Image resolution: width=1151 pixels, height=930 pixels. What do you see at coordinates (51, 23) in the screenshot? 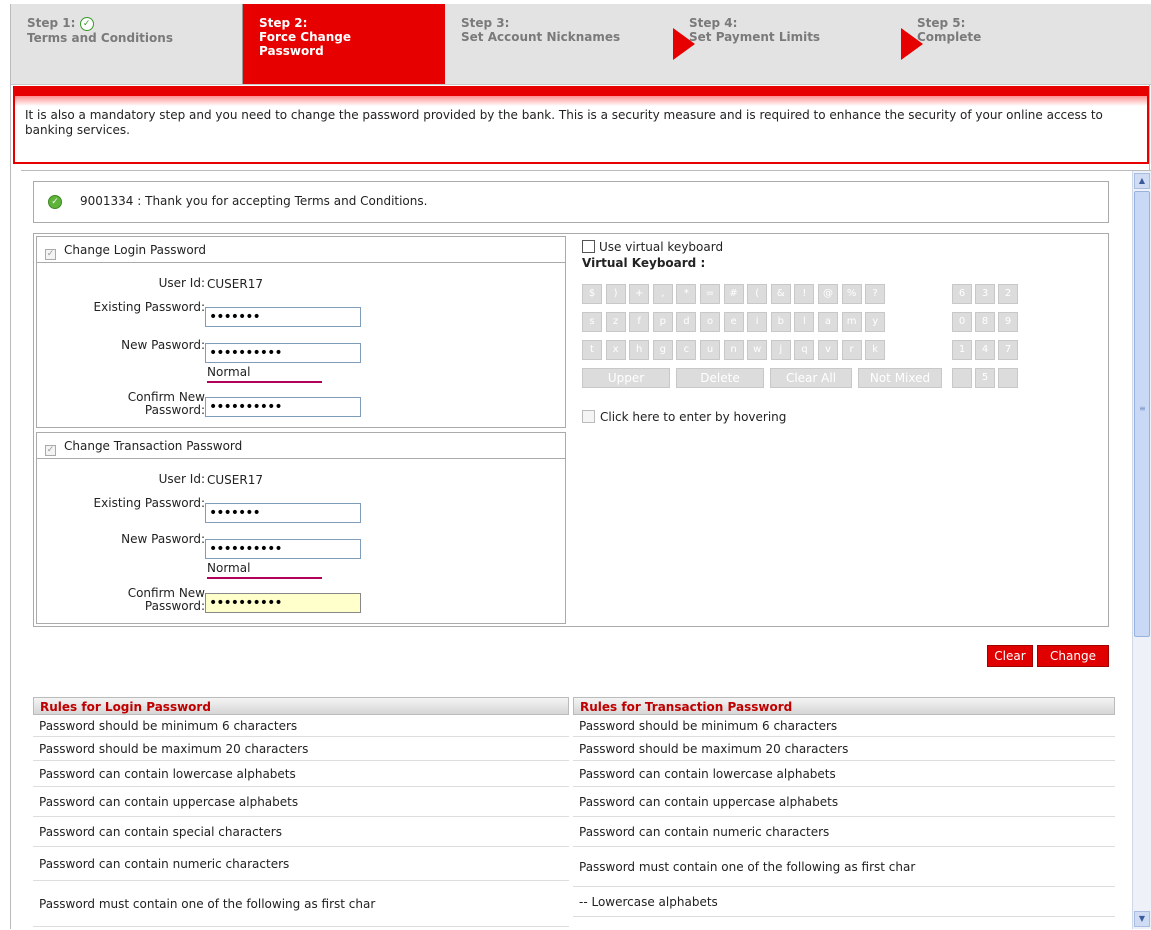
I see `step-1-number: Step 1:` at bounding box center [51, 23].